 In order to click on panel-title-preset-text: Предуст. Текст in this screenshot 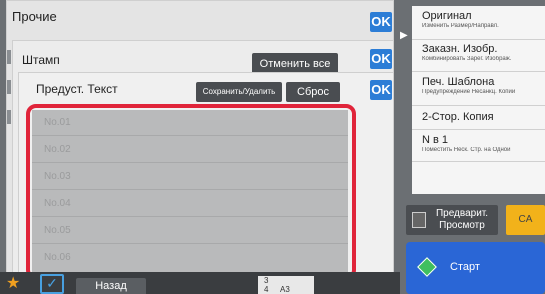, I will do `click(77, 89)`.